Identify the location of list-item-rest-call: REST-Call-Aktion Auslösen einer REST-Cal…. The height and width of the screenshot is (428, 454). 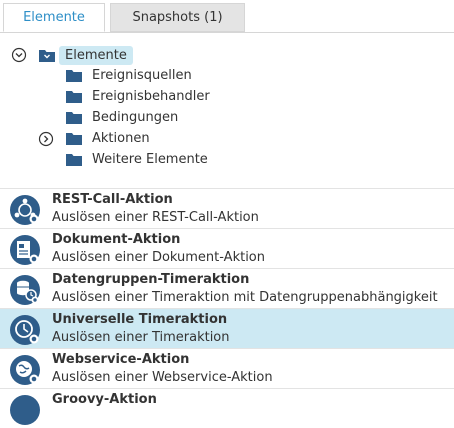
(227, 208).